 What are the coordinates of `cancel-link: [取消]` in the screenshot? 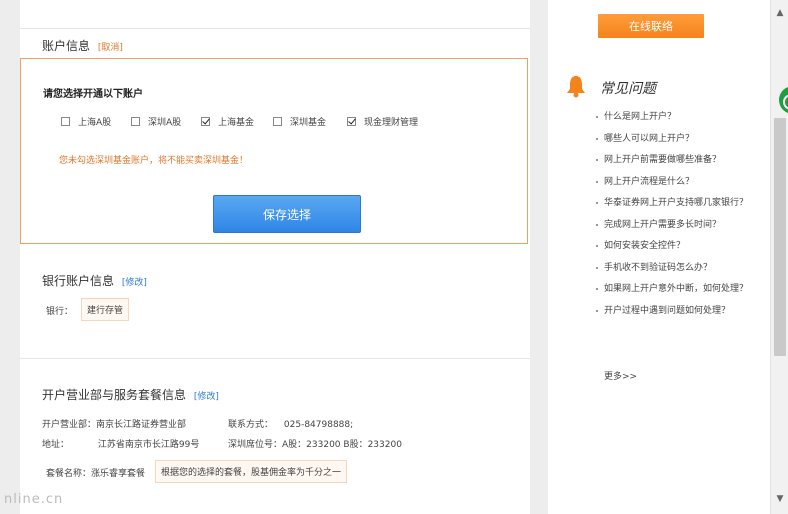 It's located at (110, 48).